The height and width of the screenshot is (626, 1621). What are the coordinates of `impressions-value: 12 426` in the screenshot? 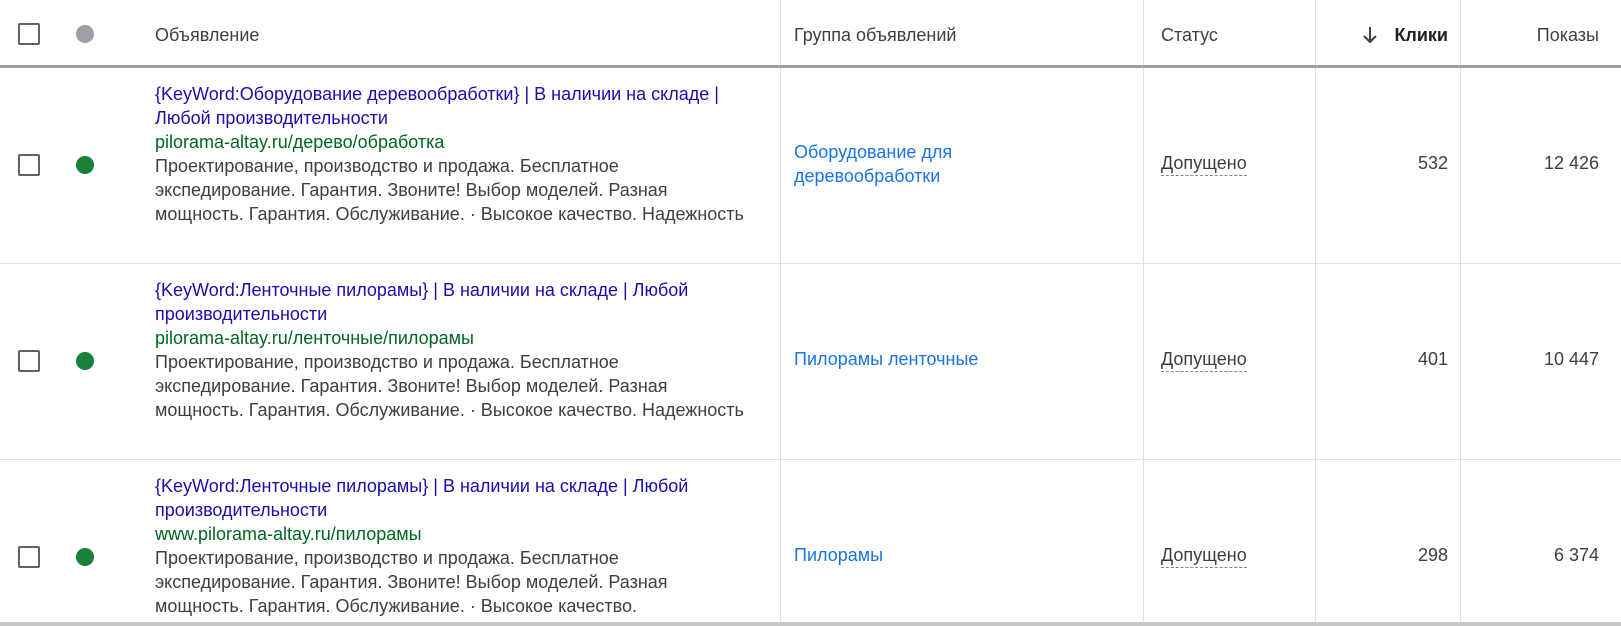 It's located at (1571, 163).